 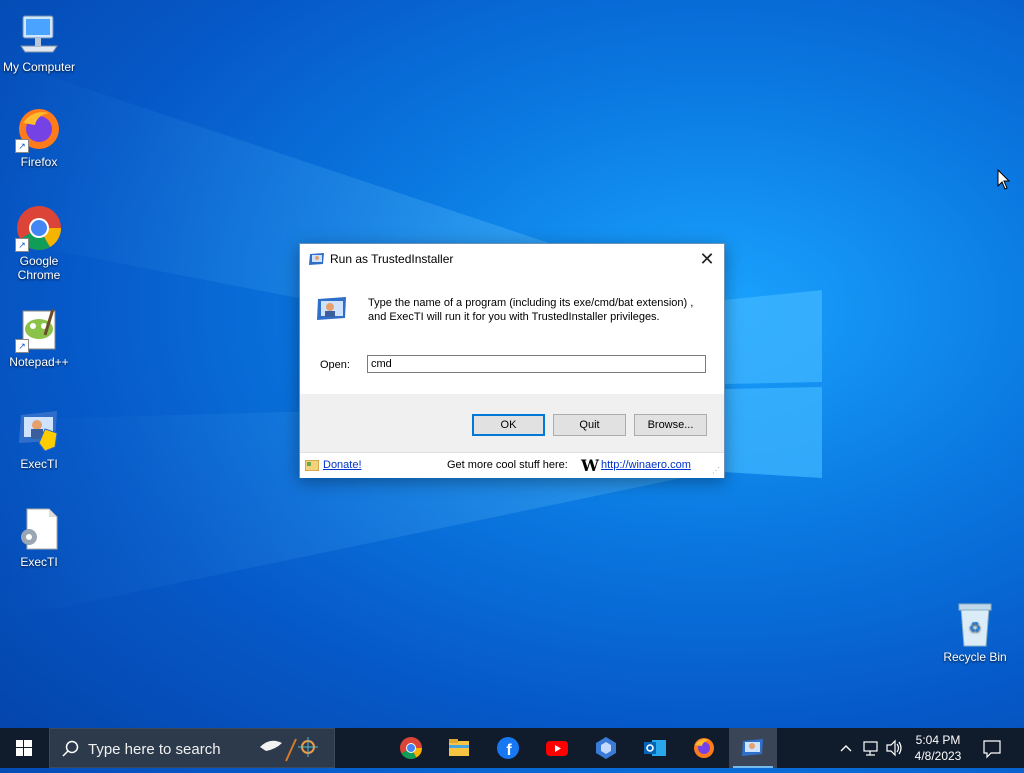 I want to click on taskbar-app-facebook: f, so click(x=508, y=748).